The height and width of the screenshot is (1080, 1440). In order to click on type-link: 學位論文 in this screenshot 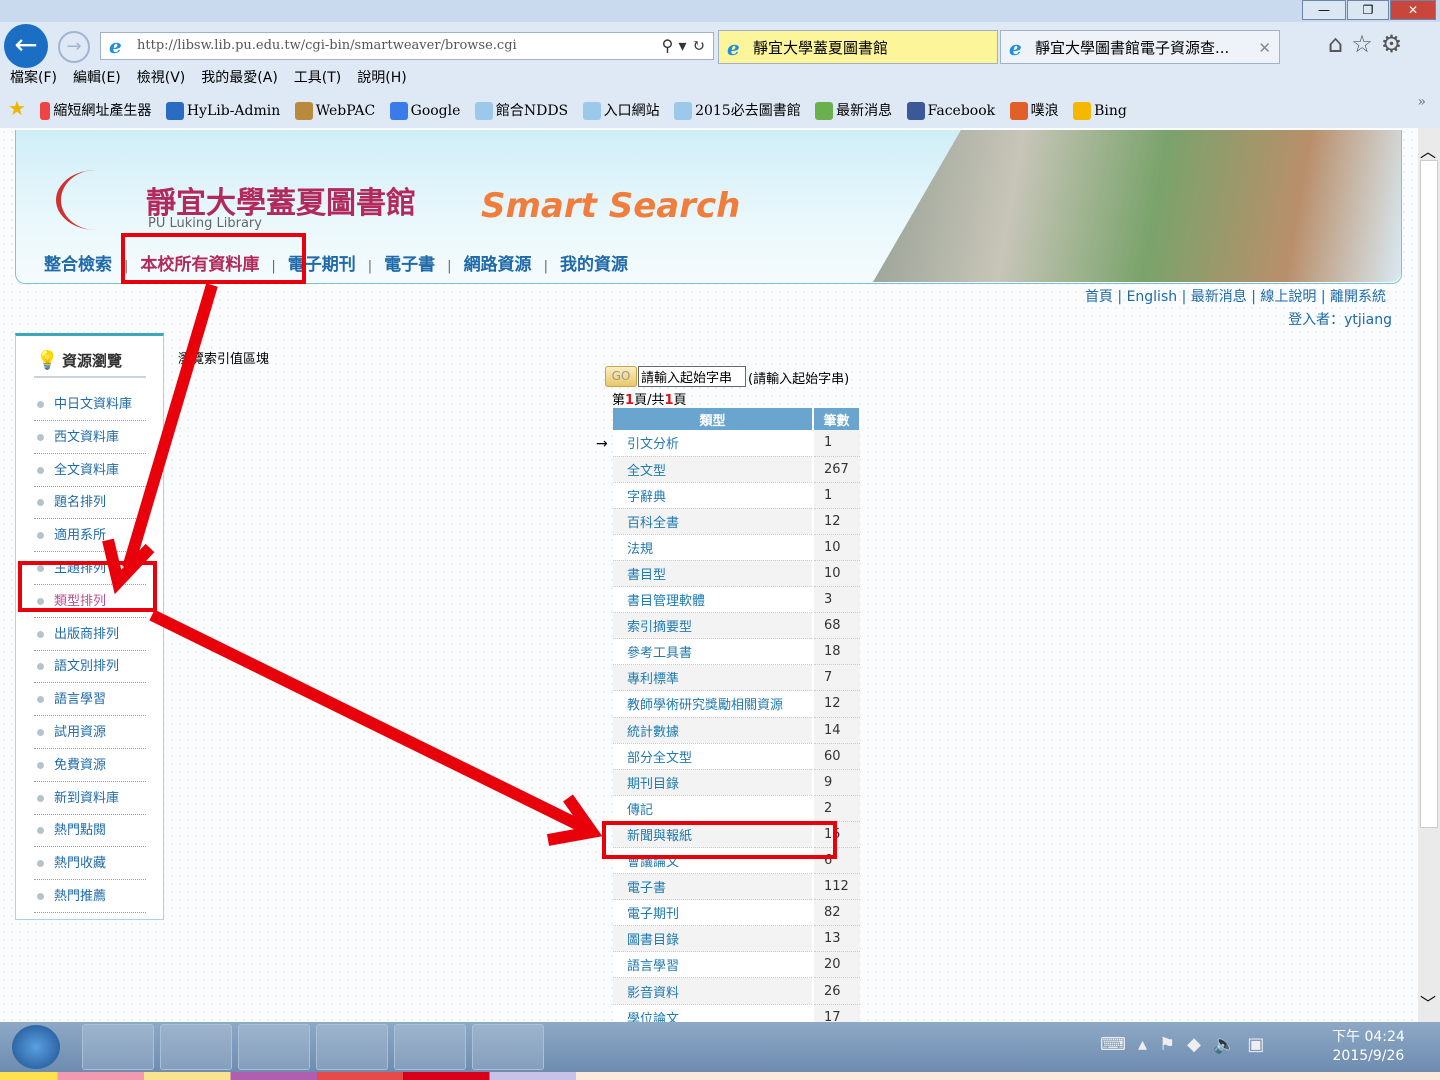, I will do `click(713, 1013)`.